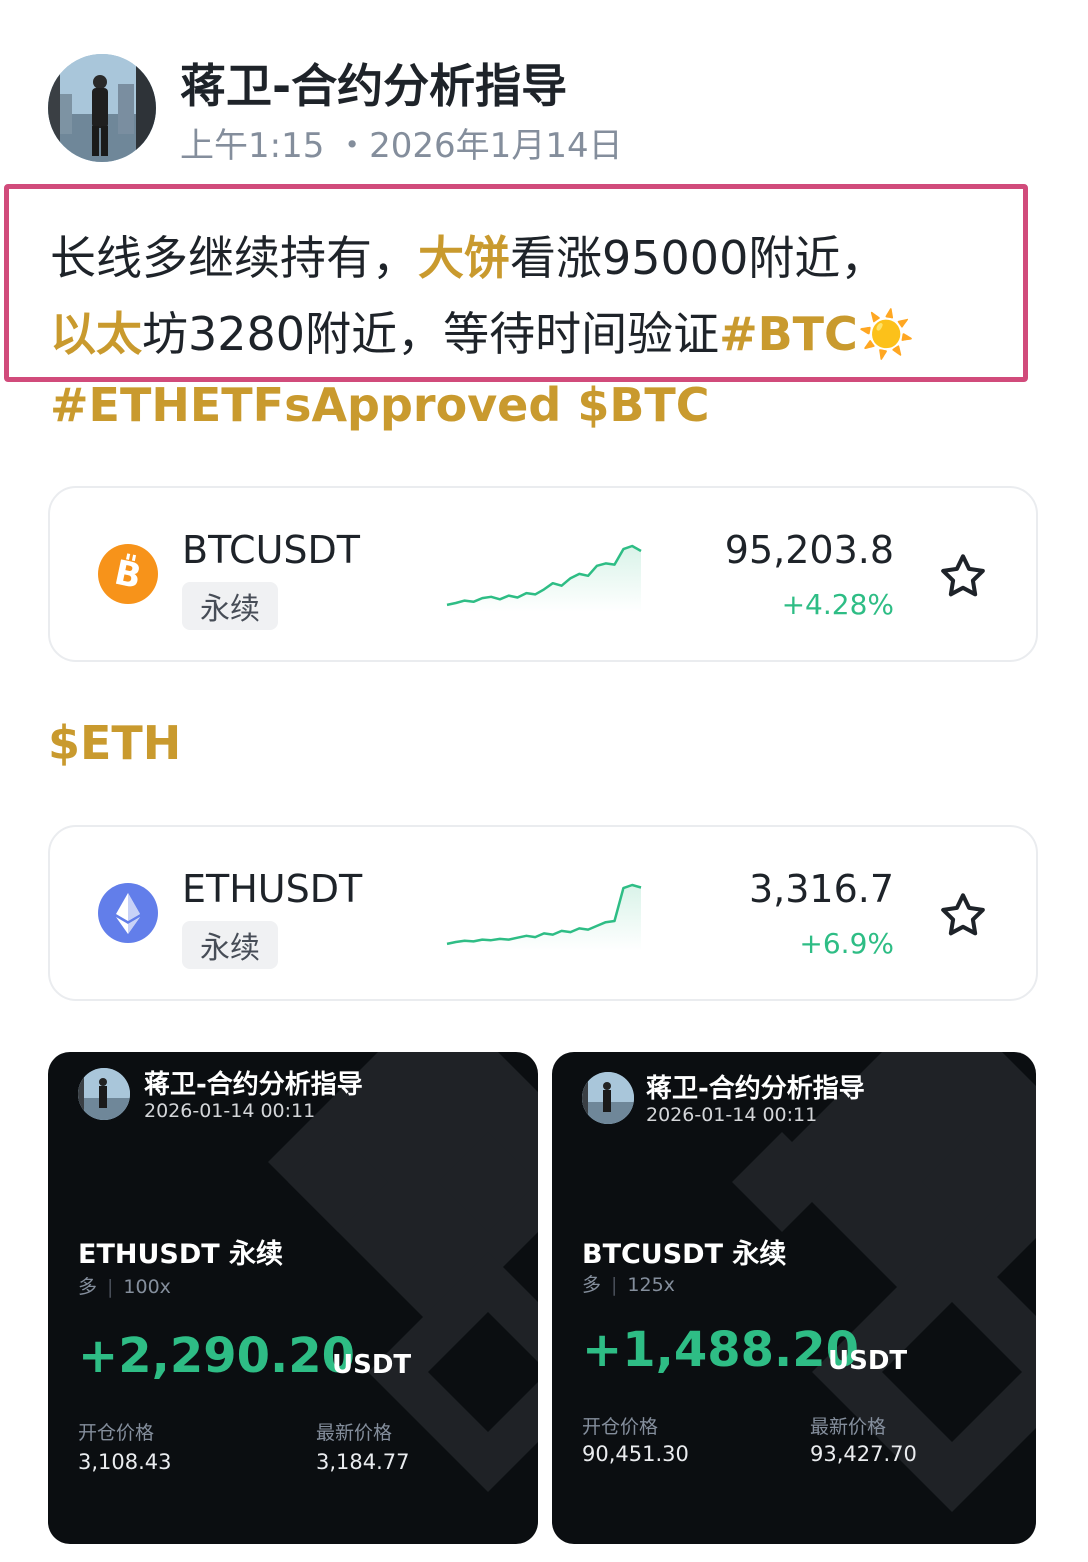 Image resolution: width=1088 pixels, height=1562 pixels. I want to click on post-text-line-2: 以太坊3280附近，等待时间验证#BTC☀️, so click(482, 331).